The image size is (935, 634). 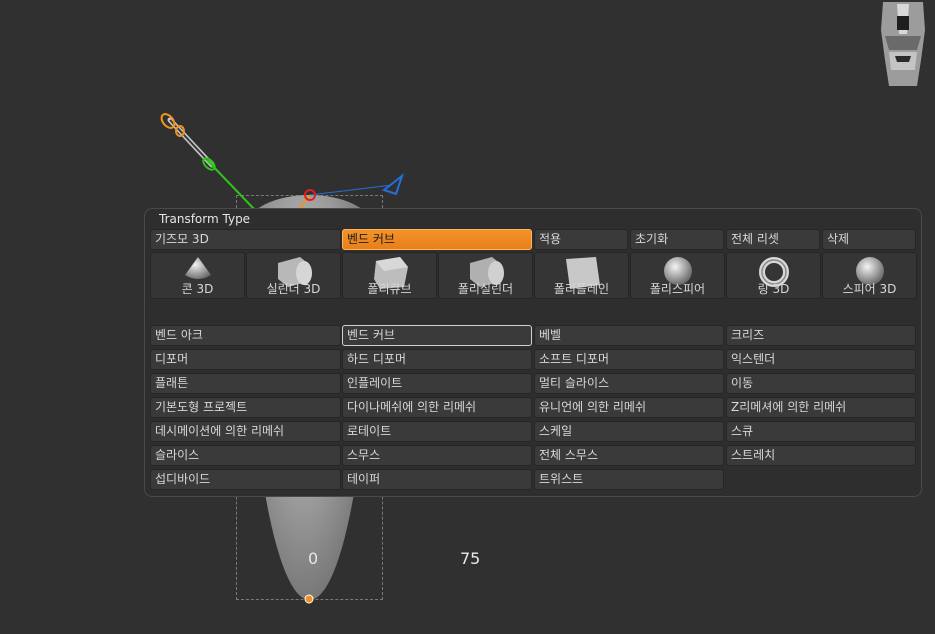 I want to click on curve-handle-icon, so click(x=309, y=599).